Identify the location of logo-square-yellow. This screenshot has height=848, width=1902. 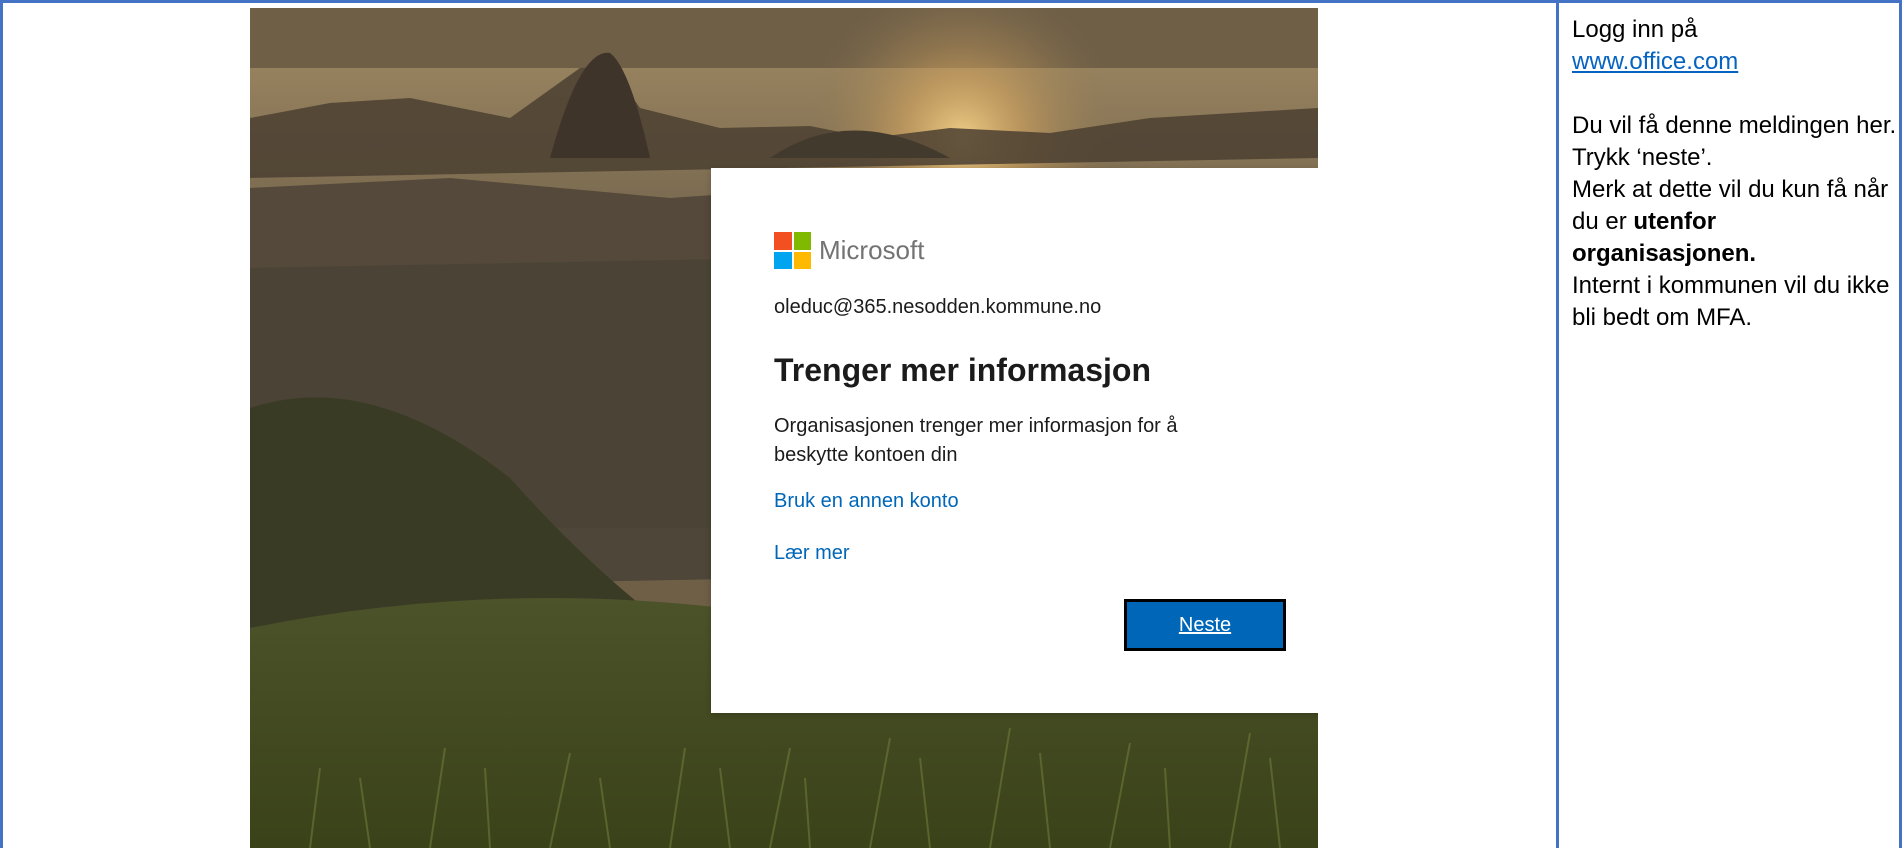
(802, 260).